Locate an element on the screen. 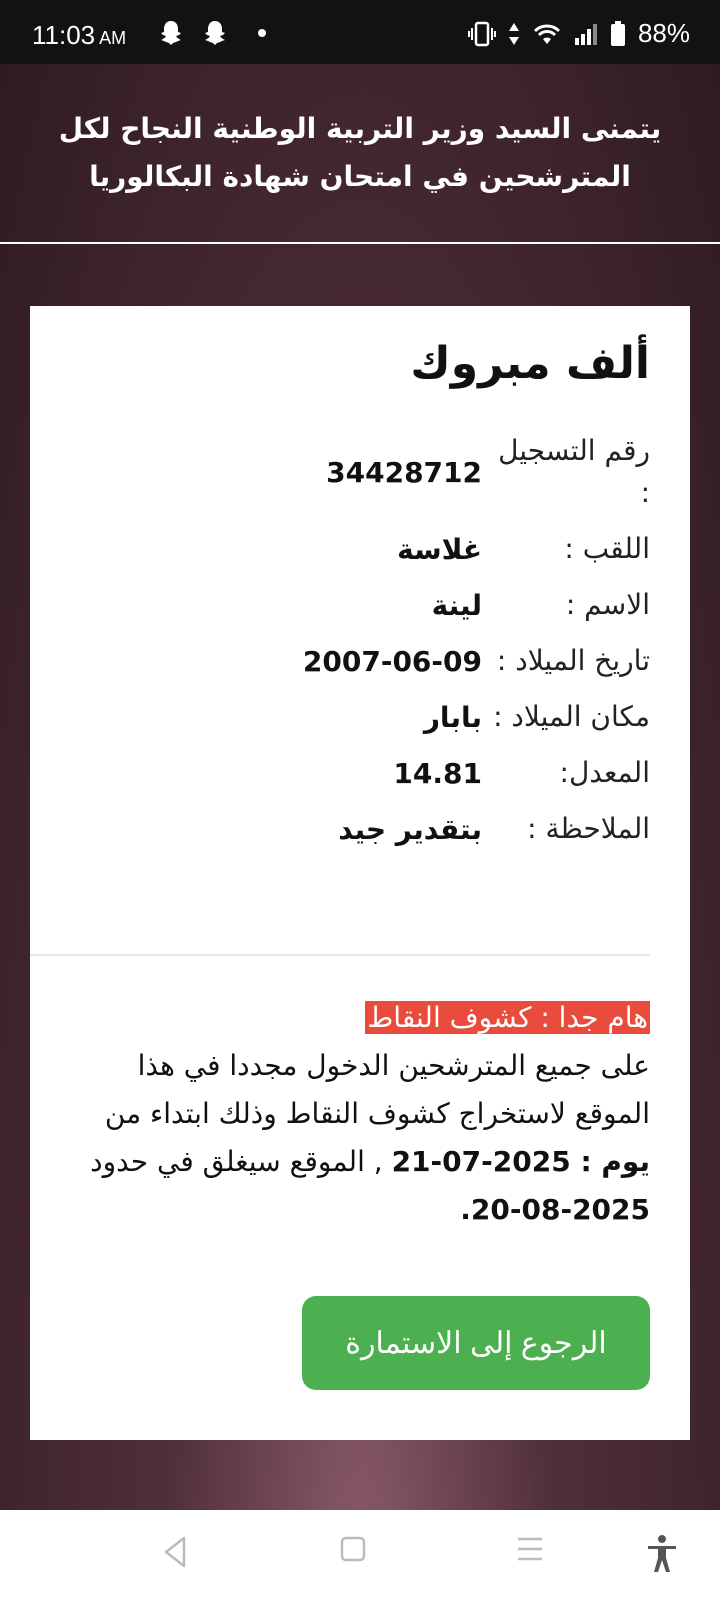 This screenshot has height=1600, width=720. info-row-registration: رقم التسجيل : 34428712 is located at coordinates (360, 472).